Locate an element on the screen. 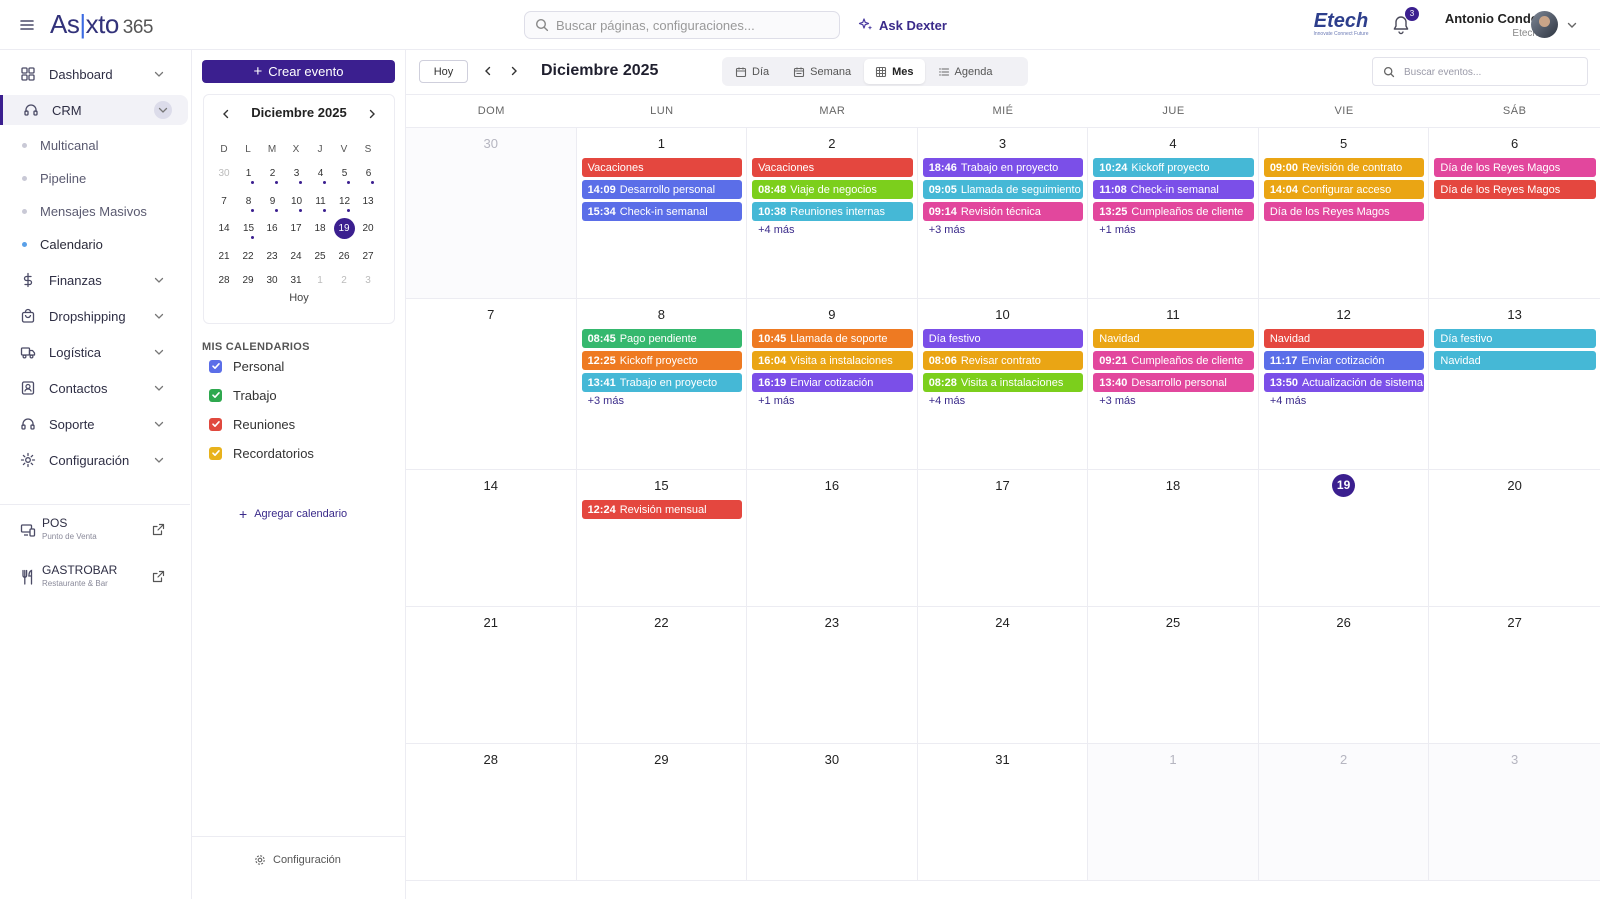 Image resolution: width=1600 pixels, height=899 pixels. mini-day: 20 is located at coordinates (368, 229).